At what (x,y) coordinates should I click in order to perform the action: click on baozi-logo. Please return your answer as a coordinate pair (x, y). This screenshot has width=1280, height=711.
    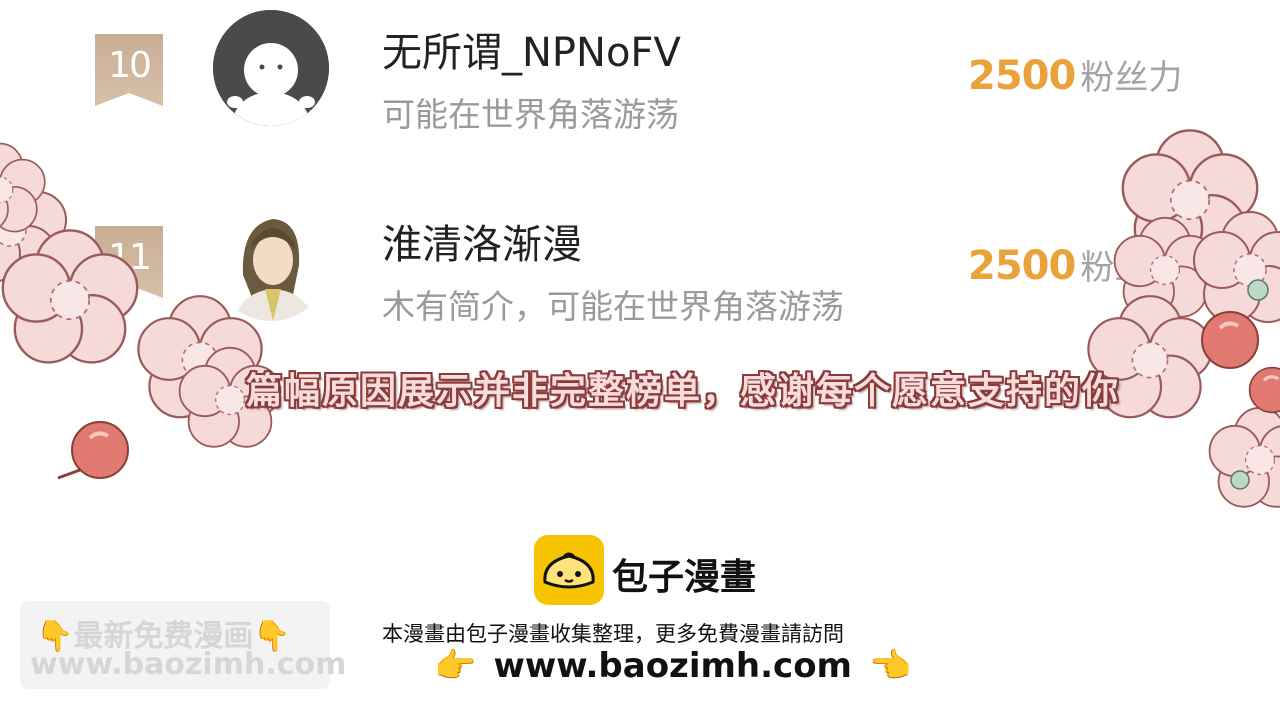
    Looking at the image, I should click on (569, 570).